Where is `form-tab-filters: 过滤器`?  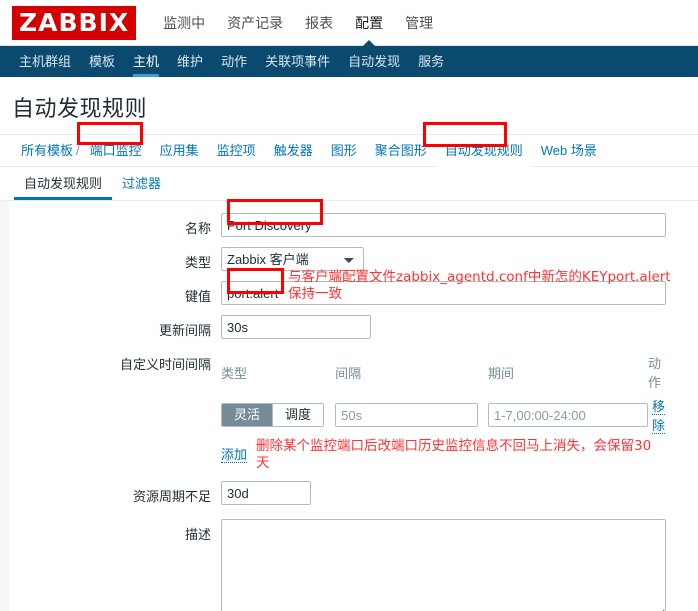 form-tab-filters: 过滤器 is located at coordinates (141, 186).